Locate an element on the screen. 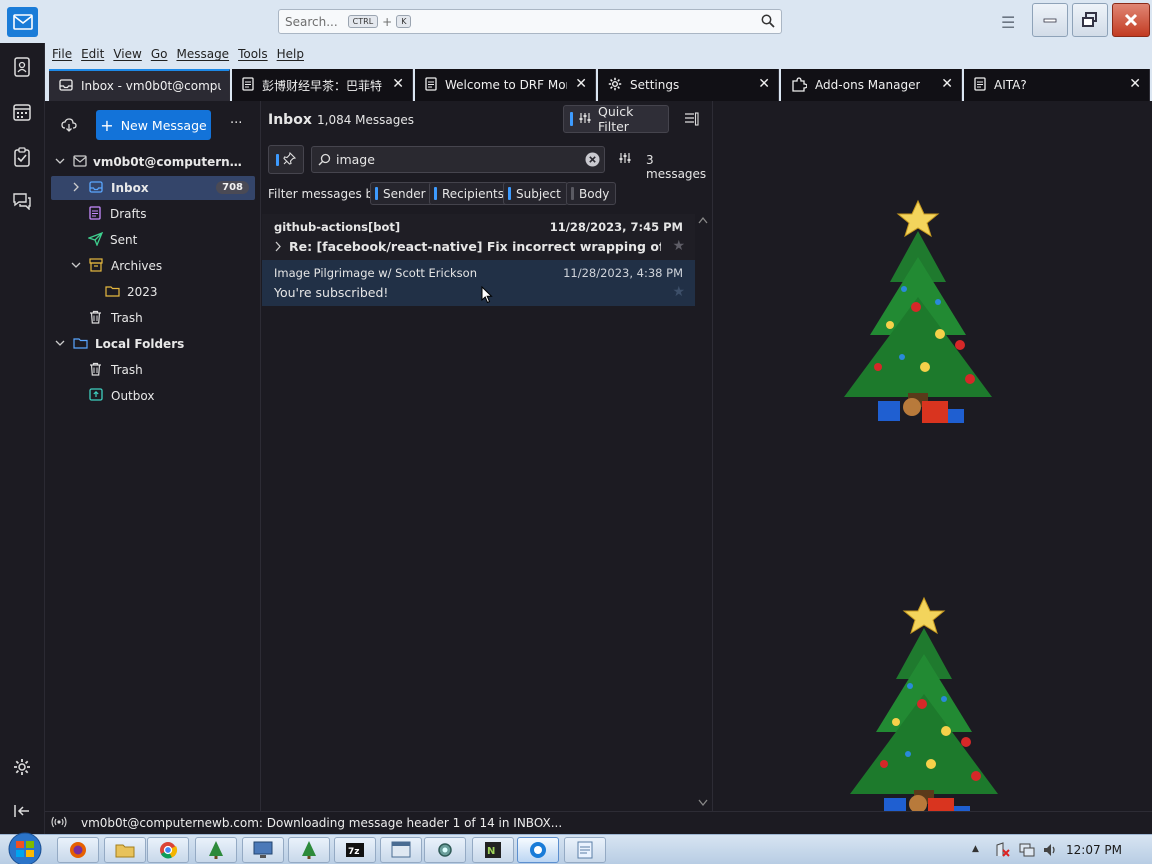 The width and height of the screenshot is (1152, 864). start-button-icon is located at coordinates (25, 848).